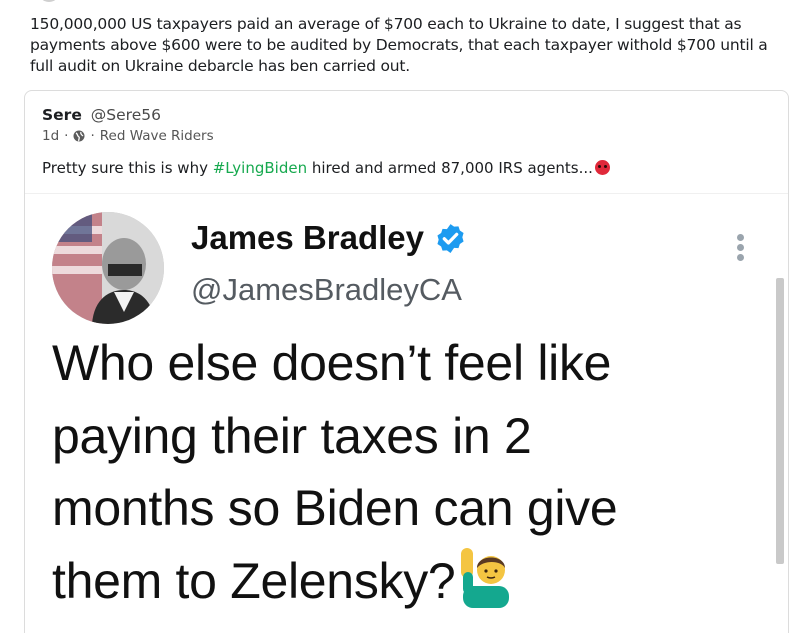  I want to click on tweet-text-last-line: them to Zelensky?, so click(402, 581).